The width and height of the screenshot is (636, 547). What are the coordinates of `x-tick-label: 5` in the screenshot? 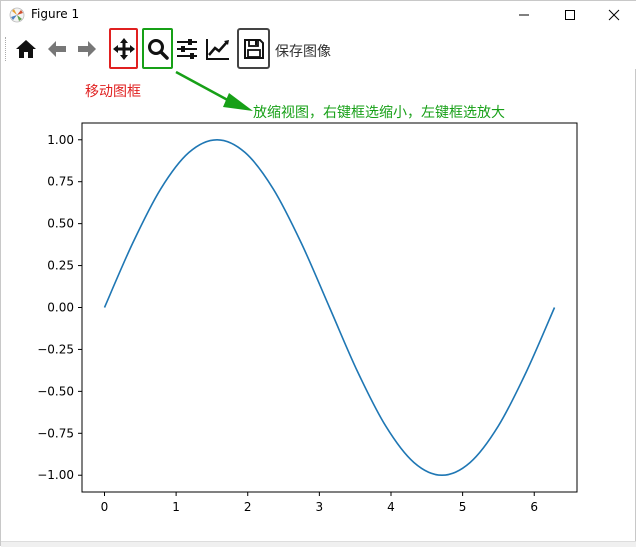 It's located at (463, 507).